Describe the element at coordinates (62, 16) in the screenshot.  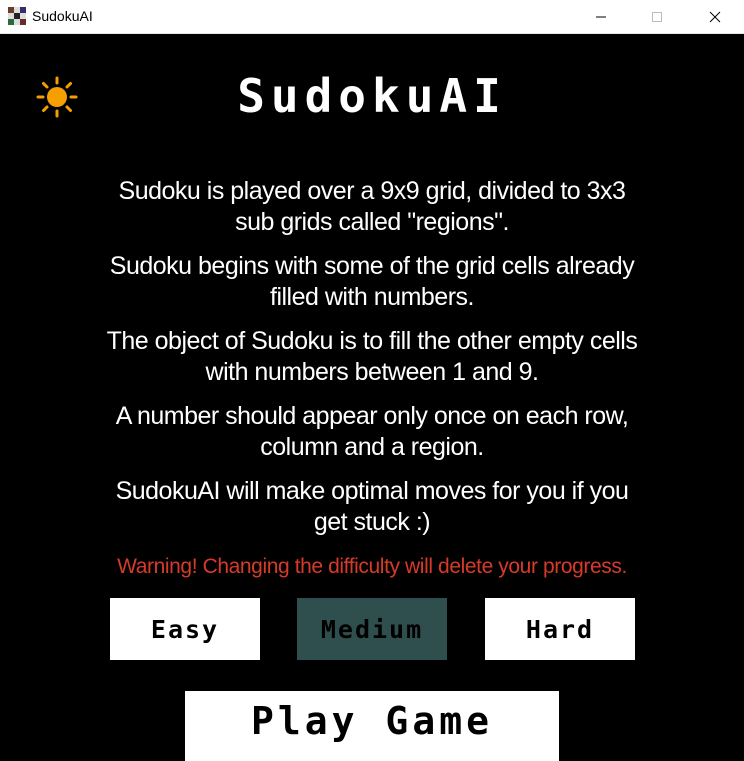
I see `window-title: SudokuAI` at that location.